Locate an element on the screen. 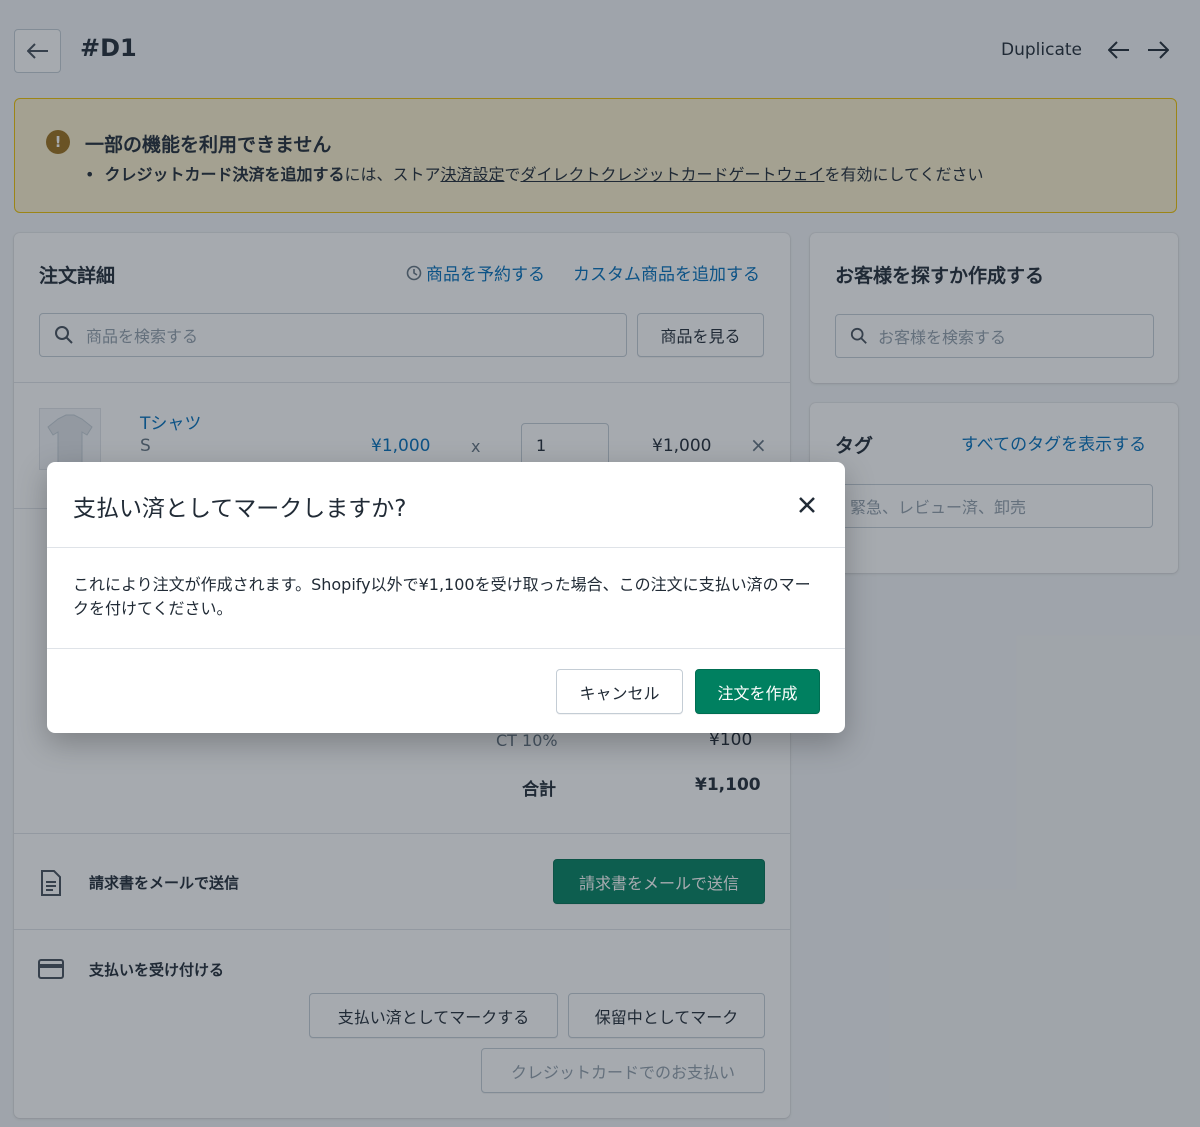  modal-title: 支払い済としてマークしますか? is located at coordinates (240, 509).